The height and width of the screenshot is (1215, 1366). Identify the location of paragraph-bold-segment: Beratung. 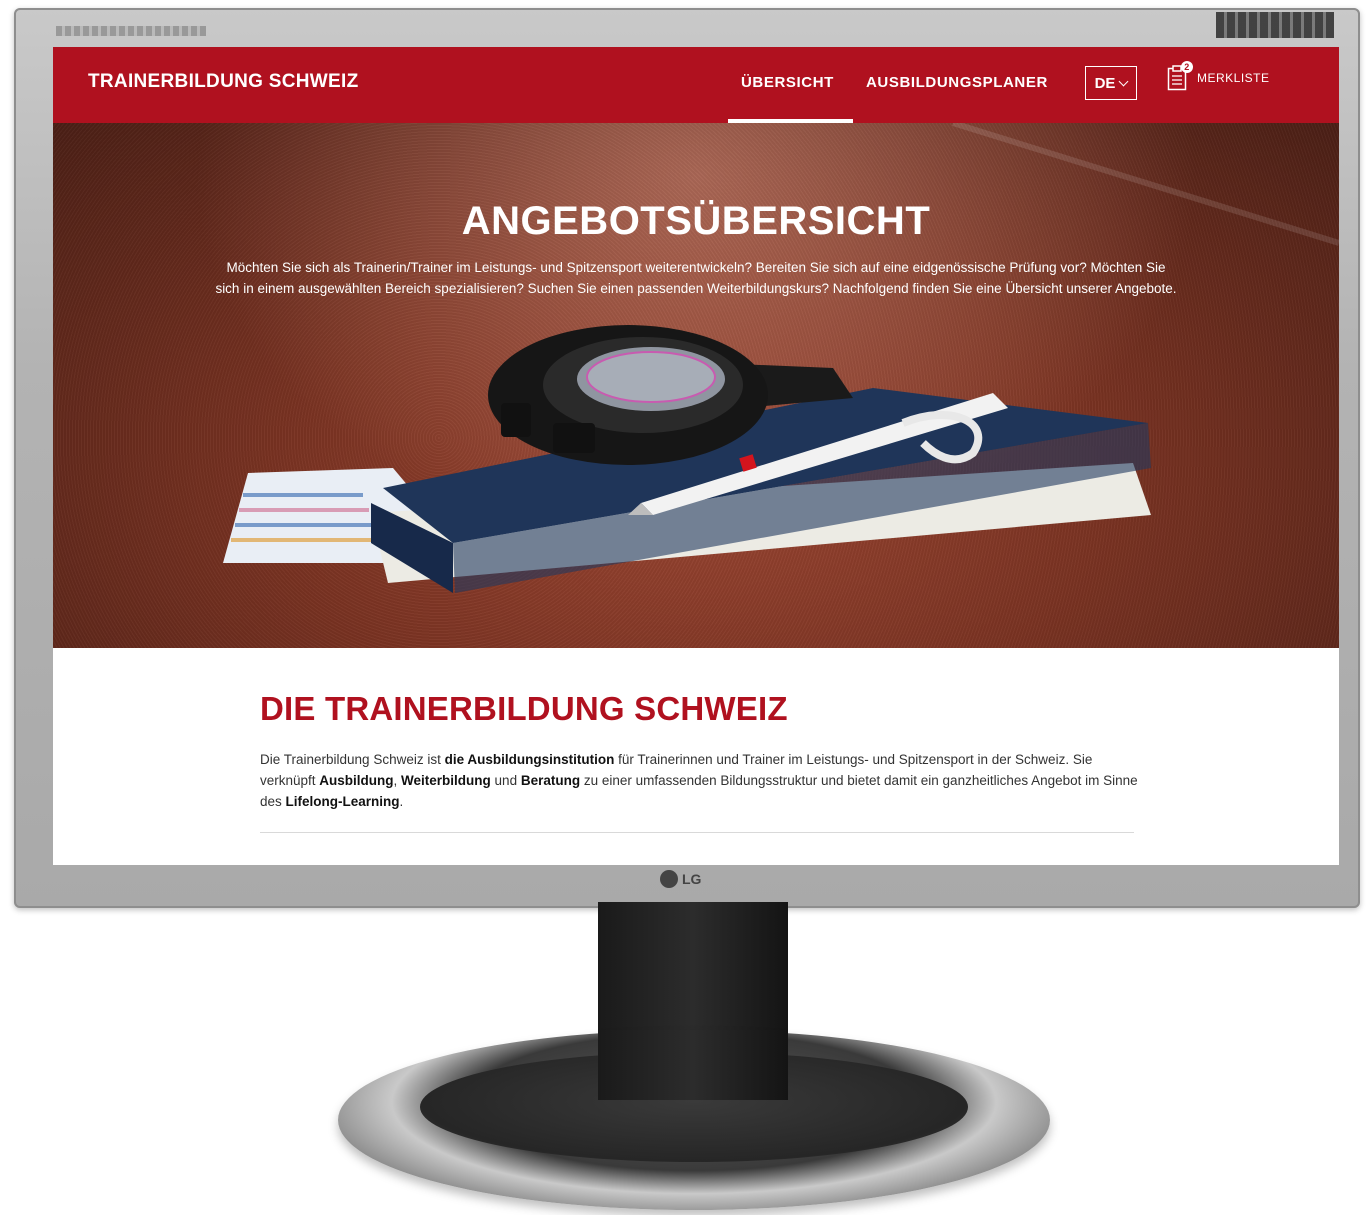
(550, 780).